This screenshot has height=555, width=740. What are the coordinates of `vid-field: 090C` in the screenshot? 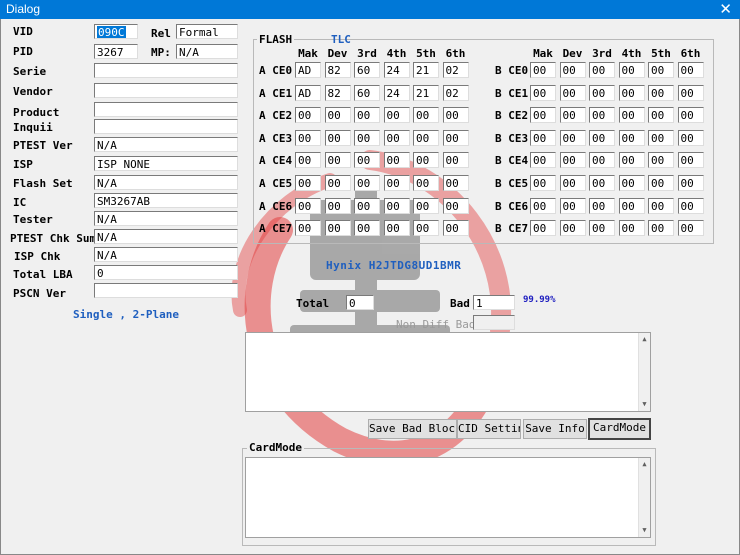 It's located at (116, 31).